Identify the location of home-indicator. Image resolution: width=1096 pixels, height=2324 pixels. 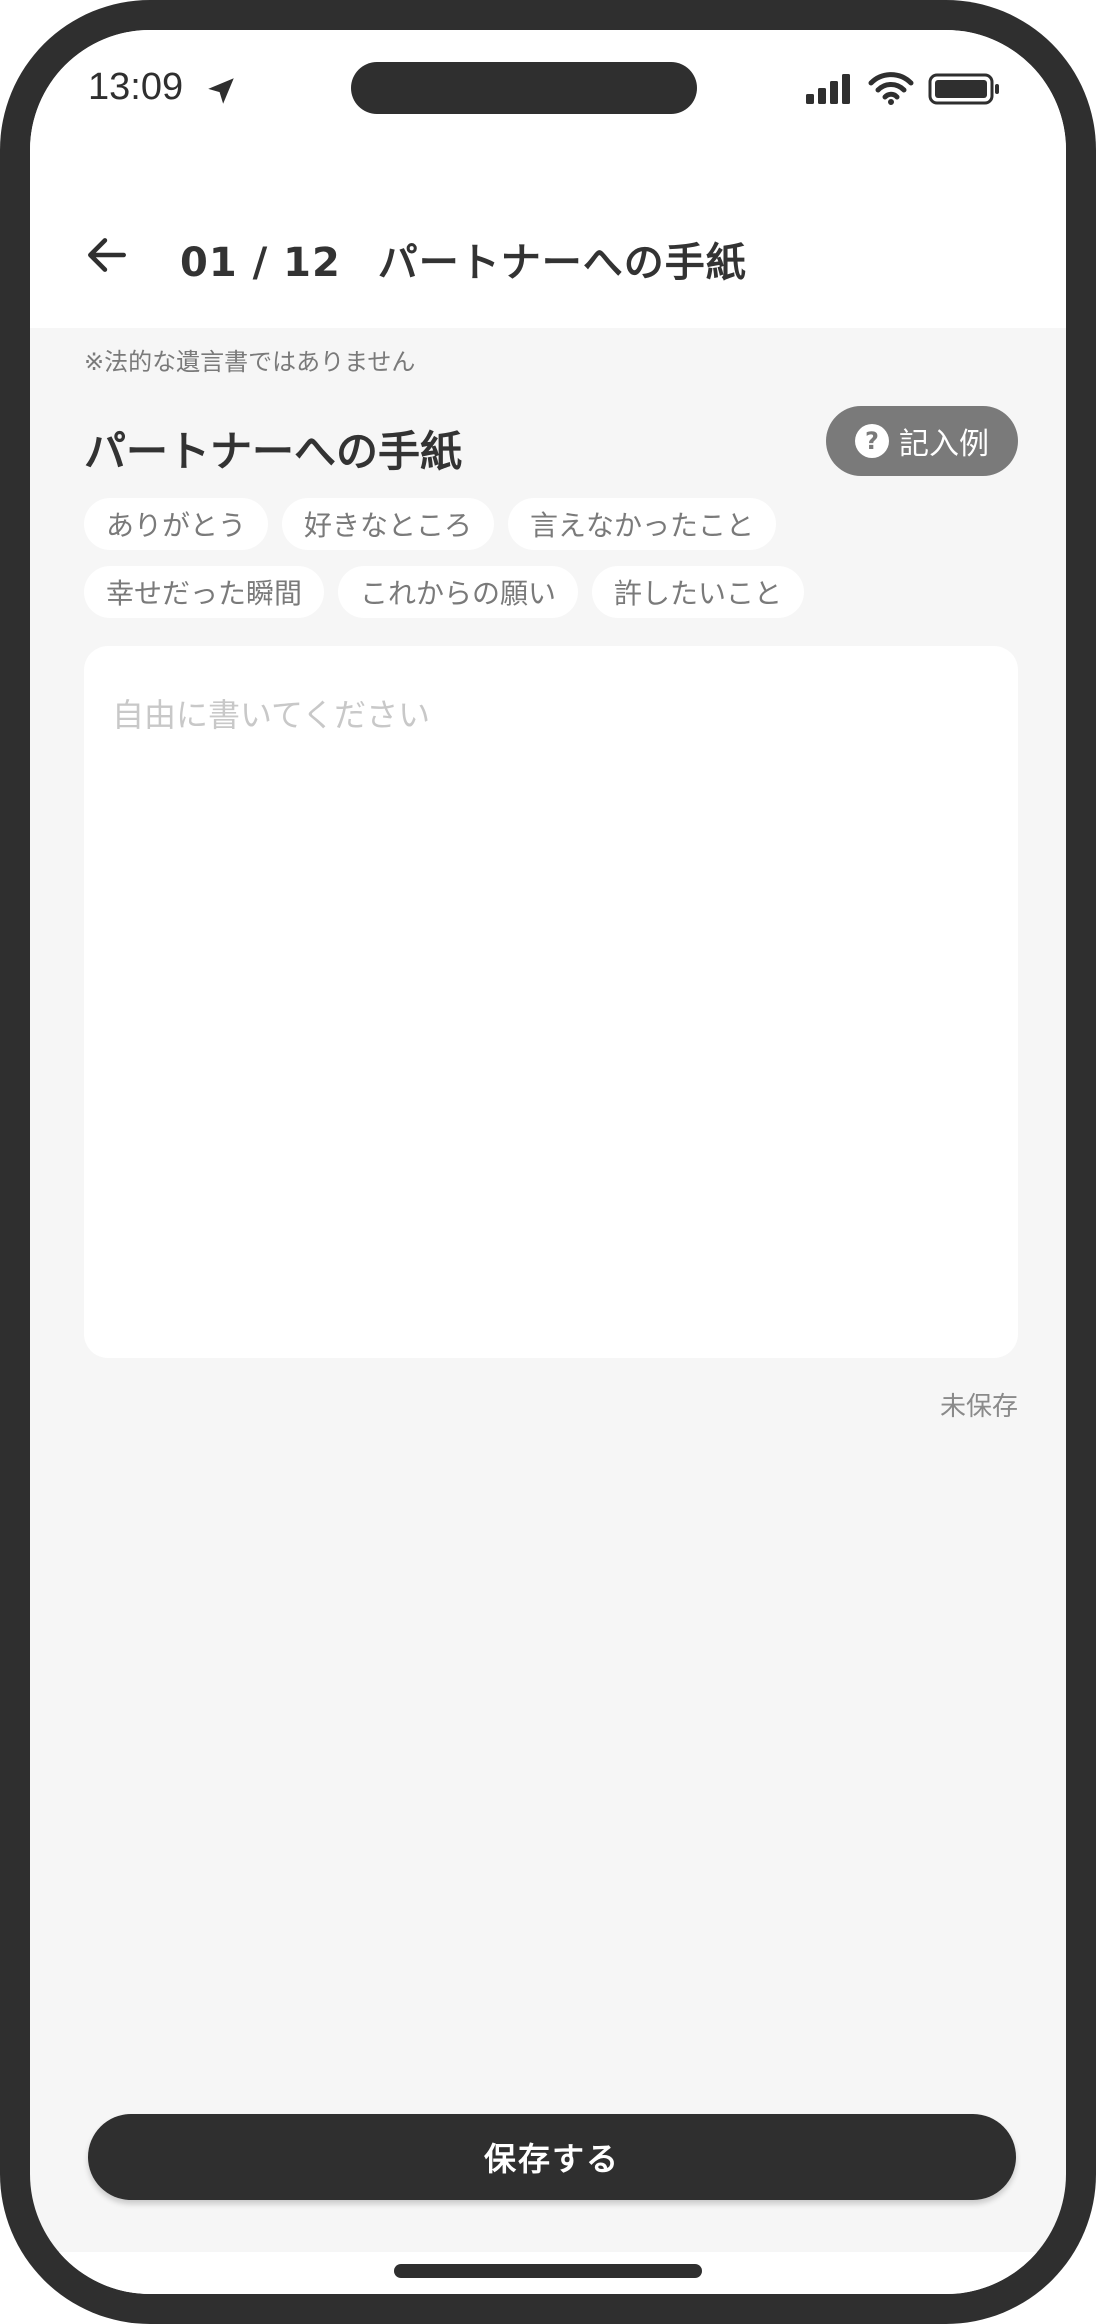
(548, 2271).